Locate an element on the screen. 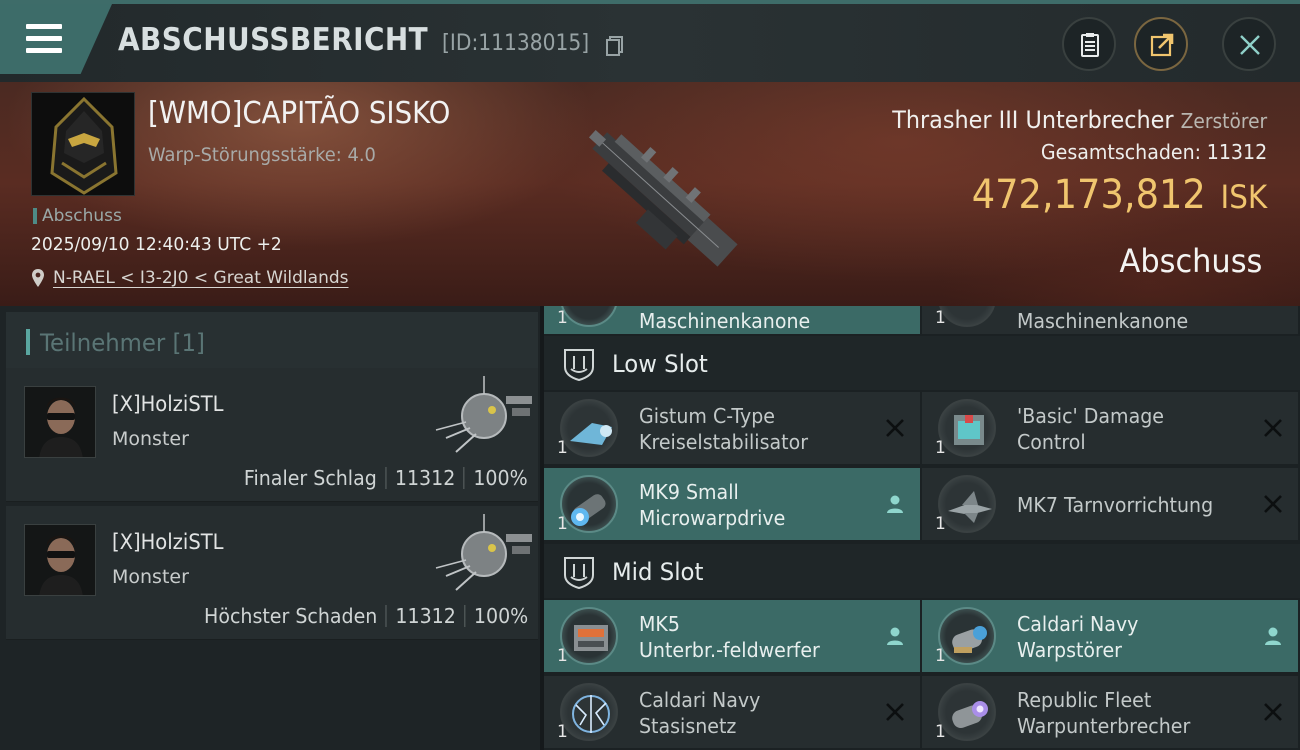  clipboard-icon is located at coordinates (1090, 45).